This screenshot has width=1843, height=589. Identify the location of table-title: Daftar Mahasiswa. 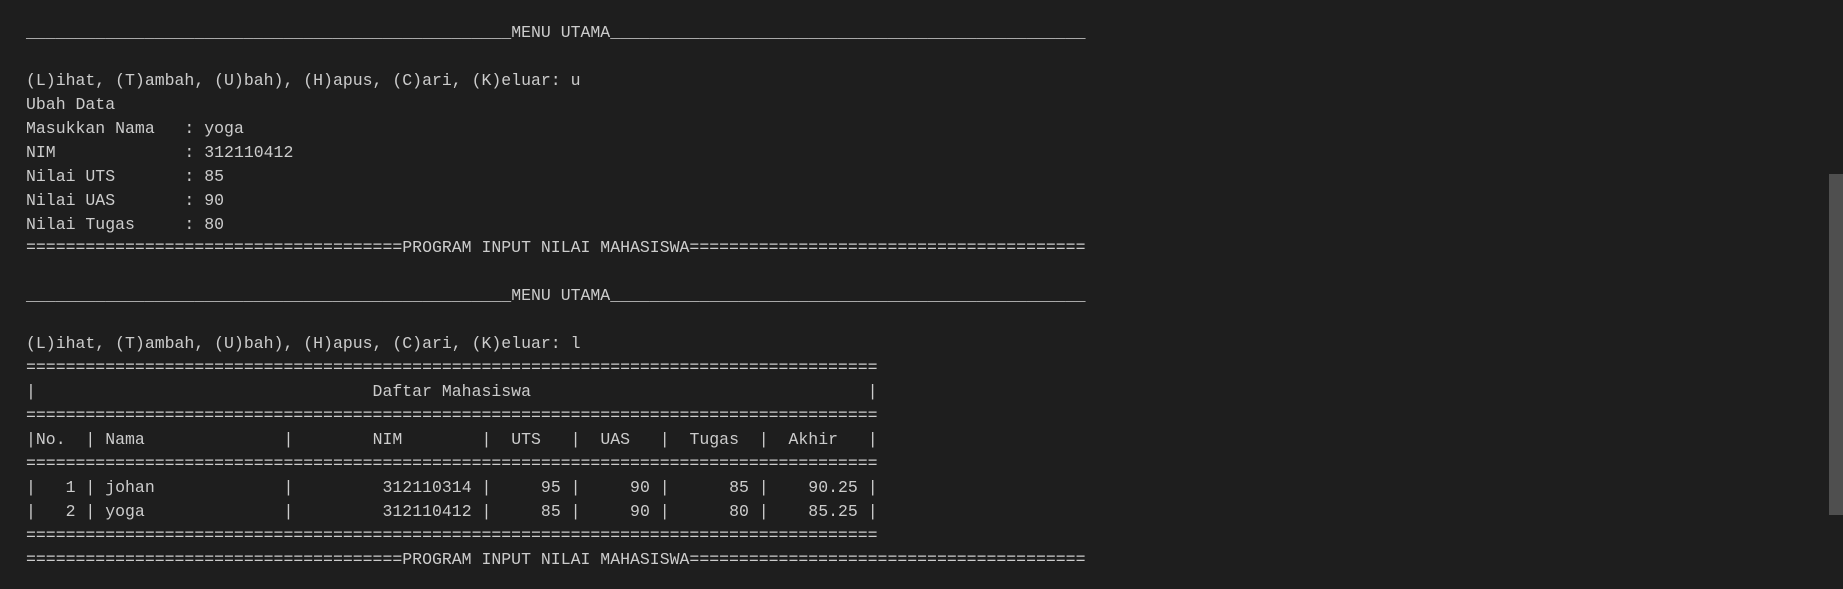
(451, 392).